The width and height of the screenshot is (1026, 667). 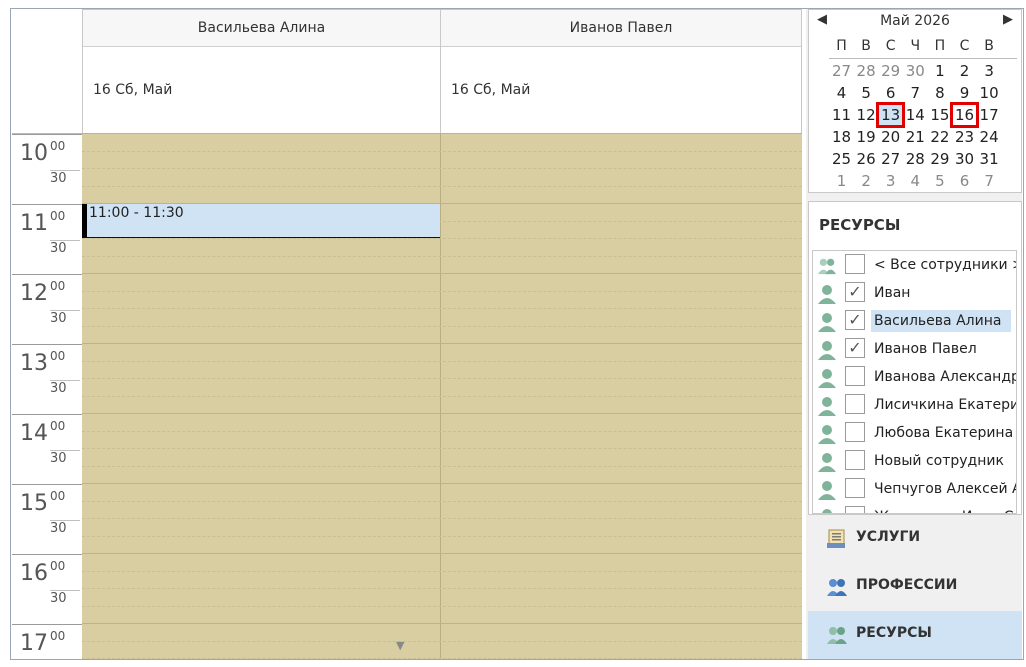 I want to click on month-label: Май 2026, so click(x=915, y=21).